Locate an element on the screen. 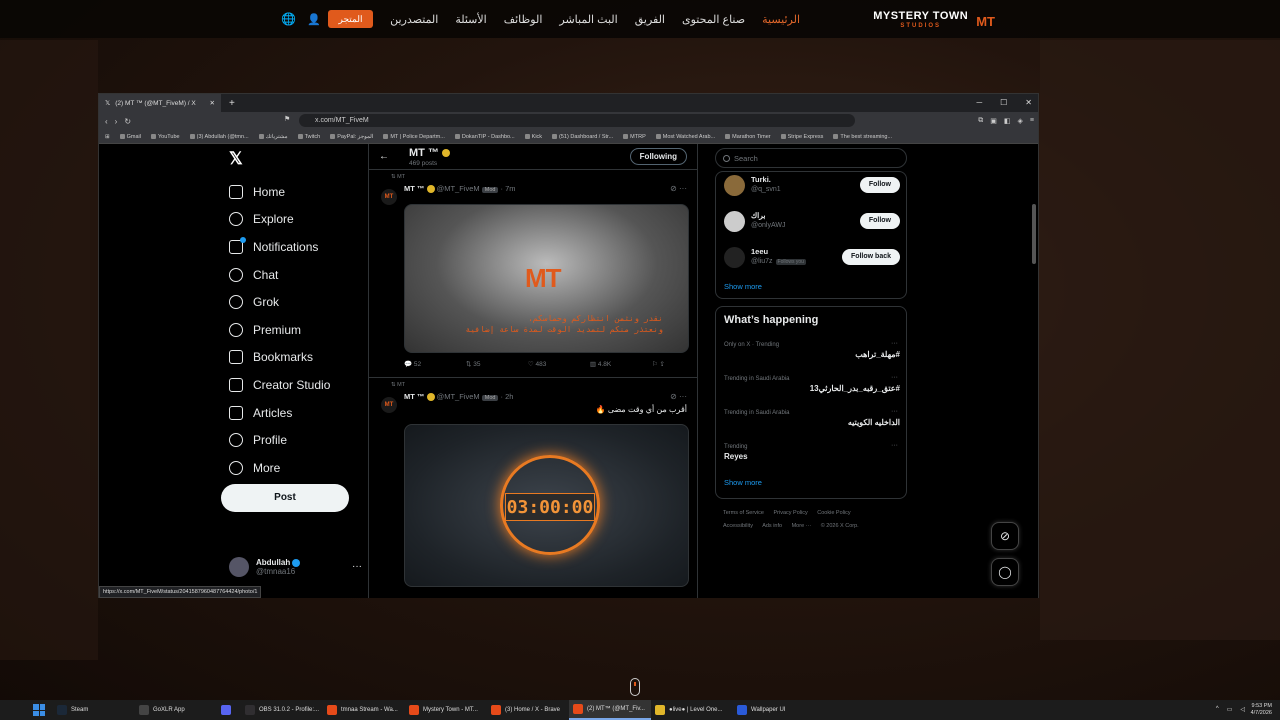  footer-link: Privacy Policy is located at coordinates (791, 513).